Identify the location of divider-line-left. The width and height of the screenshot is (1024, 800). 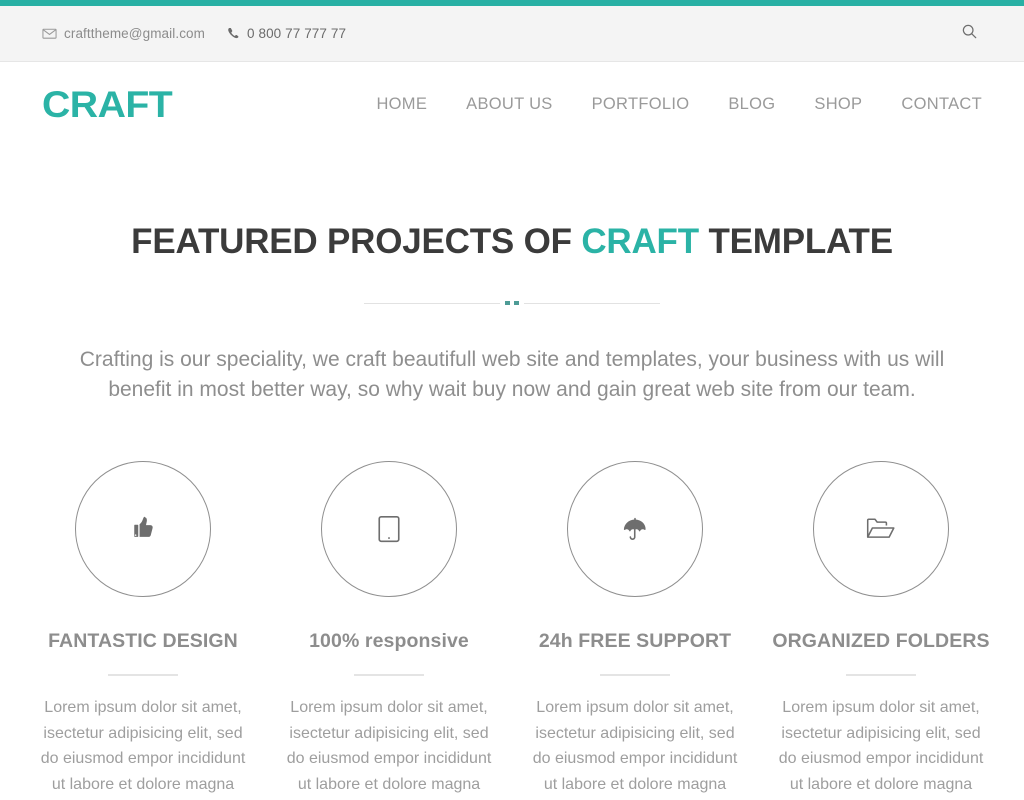
(432, 303).